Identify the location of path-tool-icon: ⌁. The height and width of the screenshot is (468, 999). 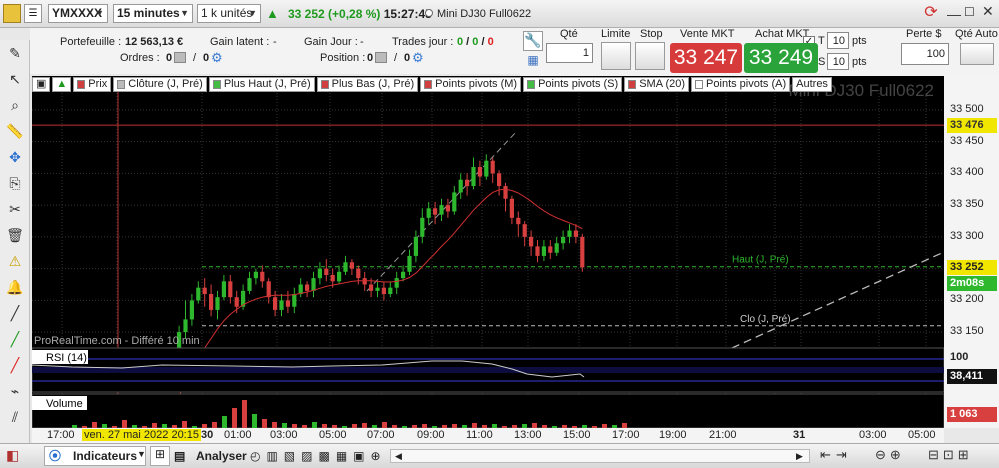
(15, 391).